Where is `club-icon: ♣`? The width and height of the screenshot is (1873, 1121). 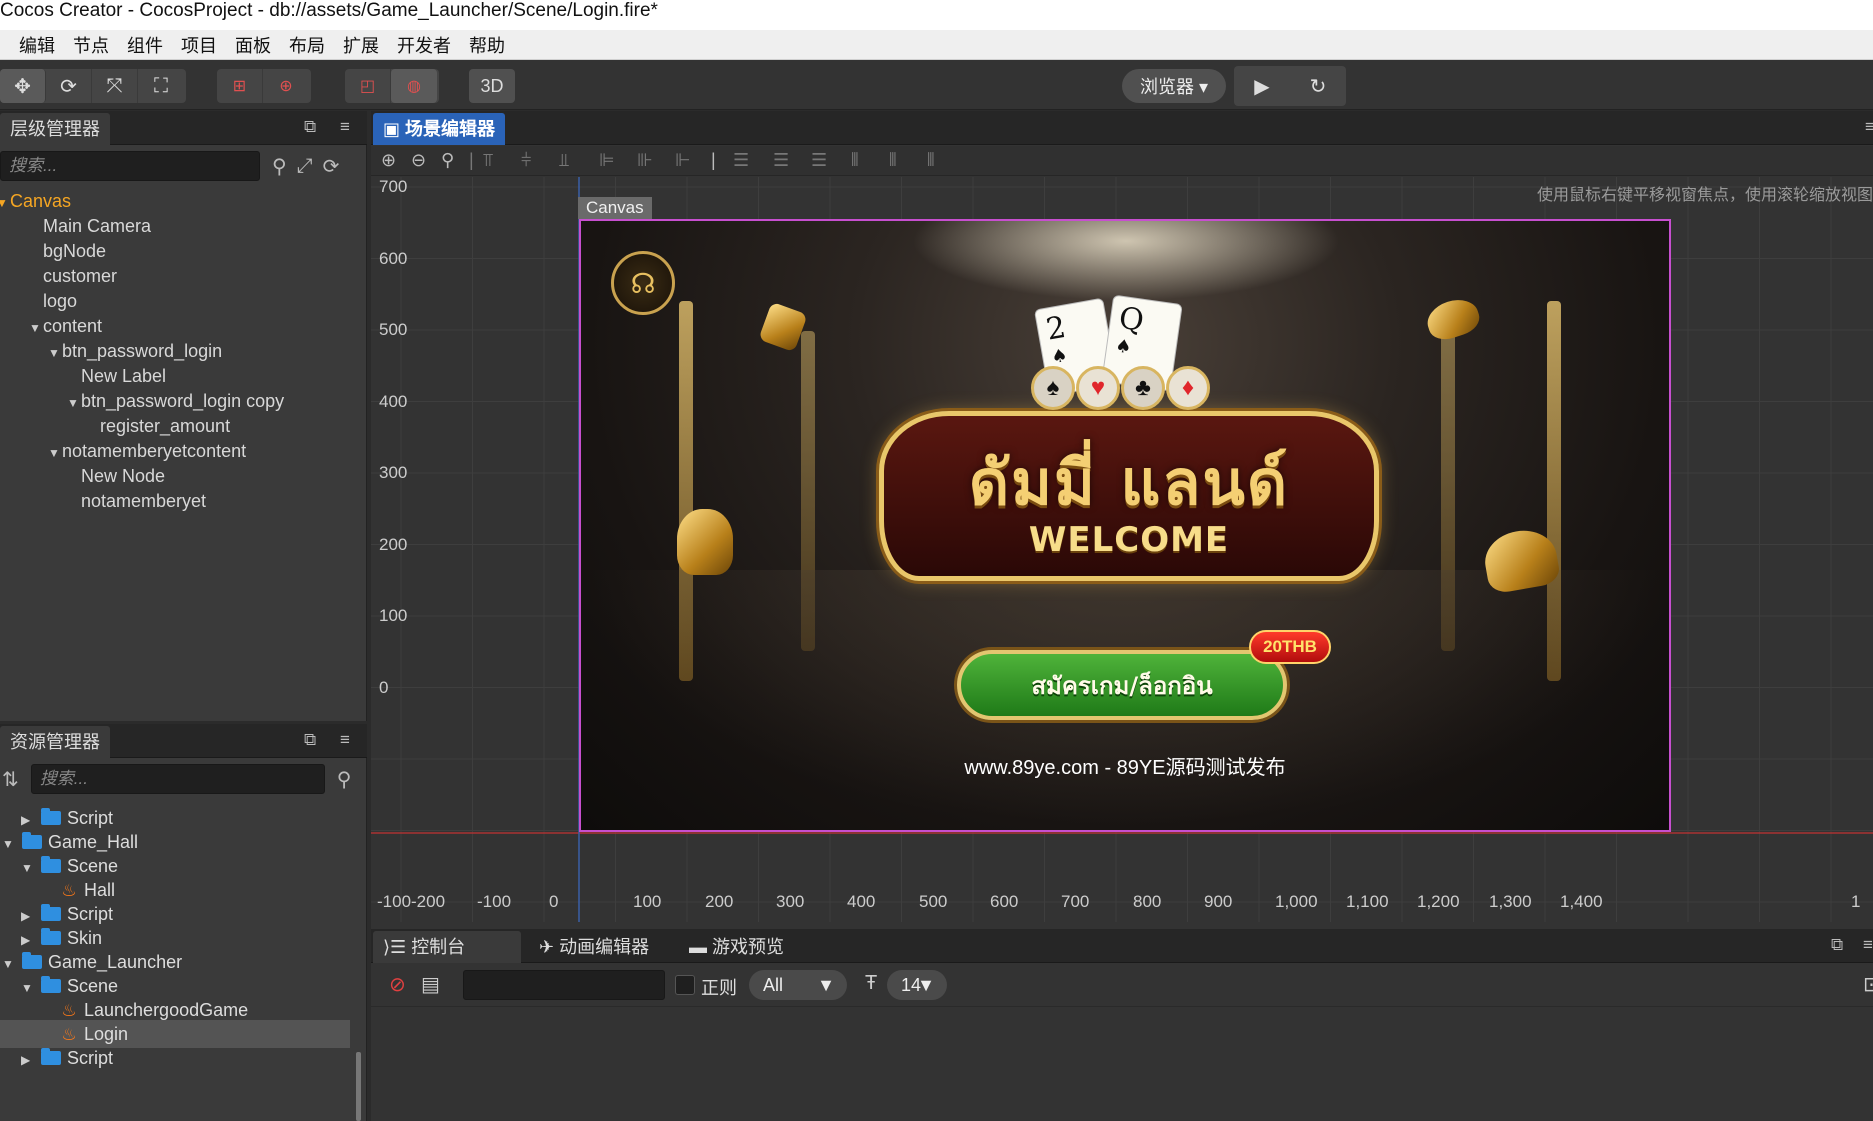
club-icon: ♣ is located at coordinates (1143, 388).